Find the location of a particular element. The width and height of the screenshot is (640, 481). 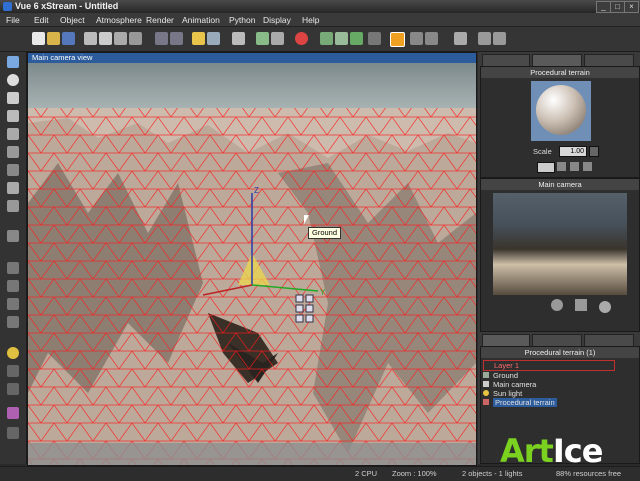

undo-icon is located at coordinates (161, 38).